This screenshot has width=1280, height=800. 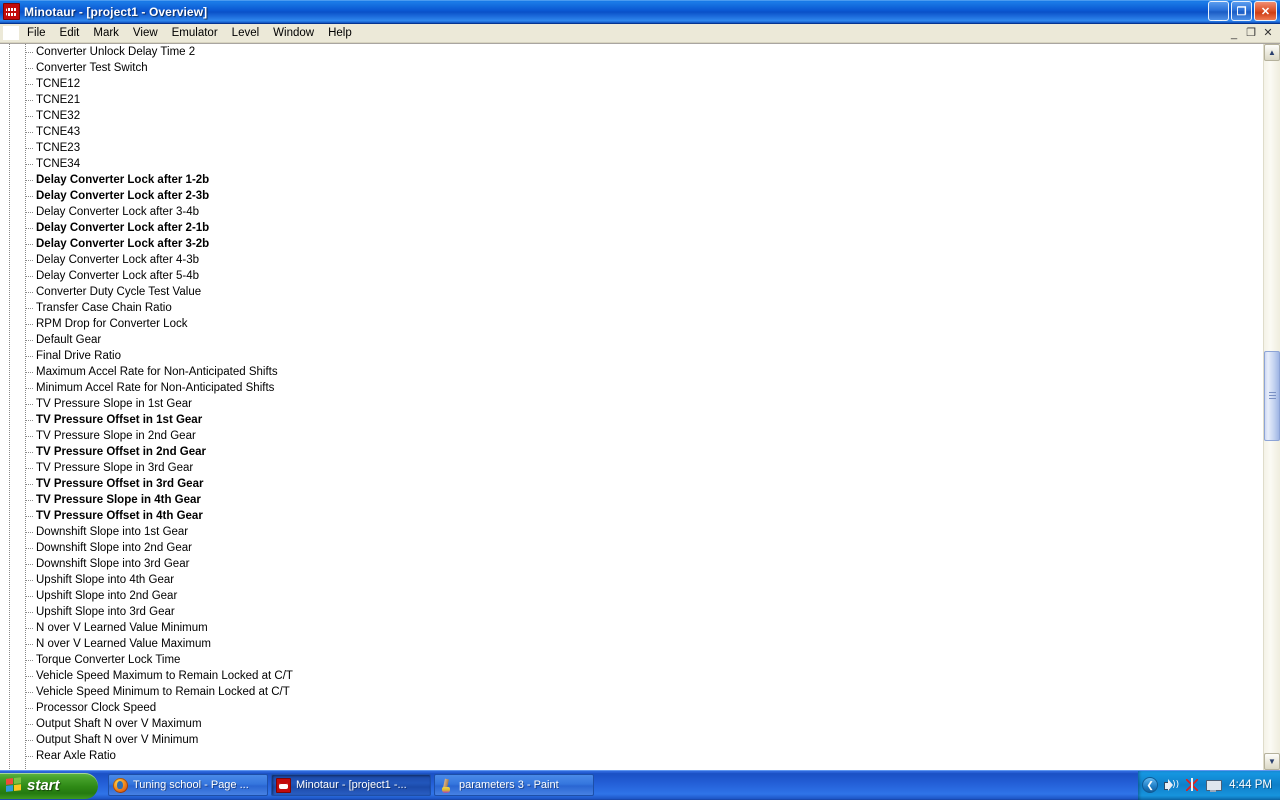 What do you see at coordinates (631, 212) in the screenshot?
I see `tree-item: Delay Converter Lock after 3-4b` at bounding box center [631, 212].